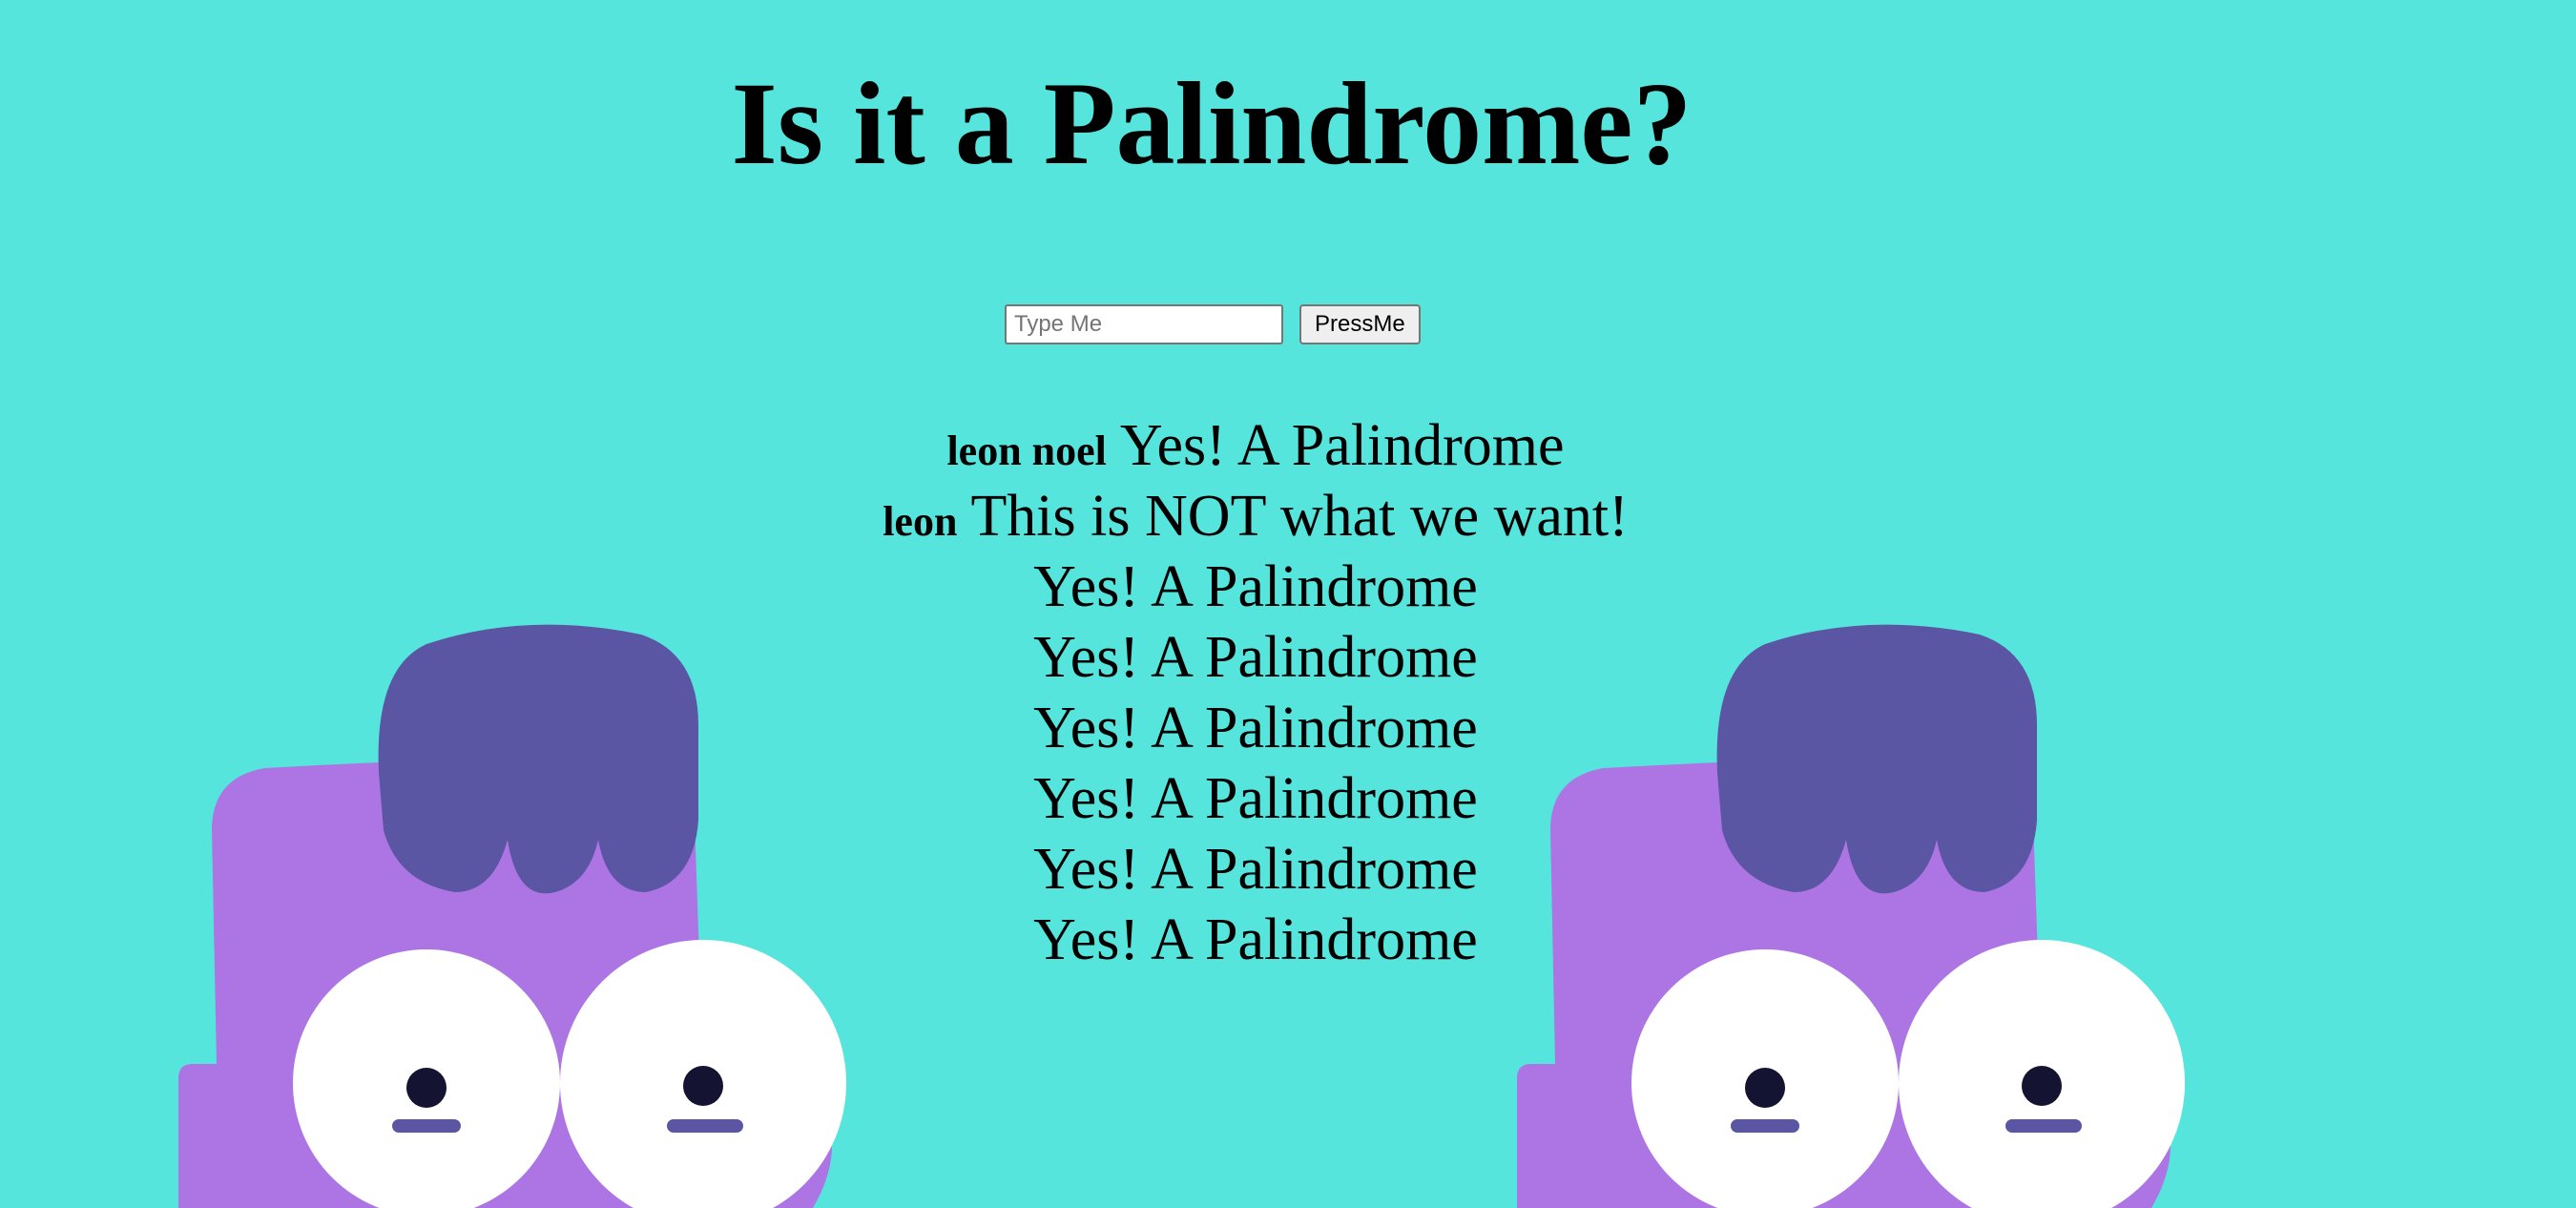 This screenshot has width=2576, height=1208. I want to click on result-item: leon This is NOT what we want!, so click(1255, 516).